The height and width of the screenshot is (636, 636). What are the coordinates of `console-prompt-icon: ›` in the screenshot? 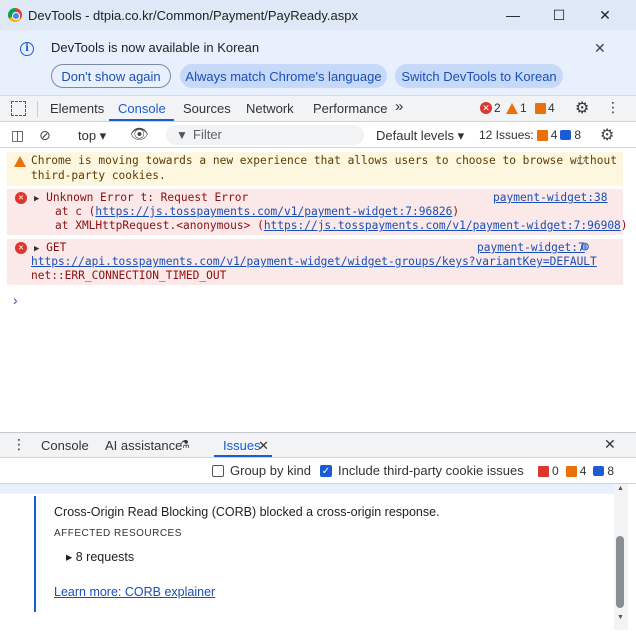 It's located at (15, 300).